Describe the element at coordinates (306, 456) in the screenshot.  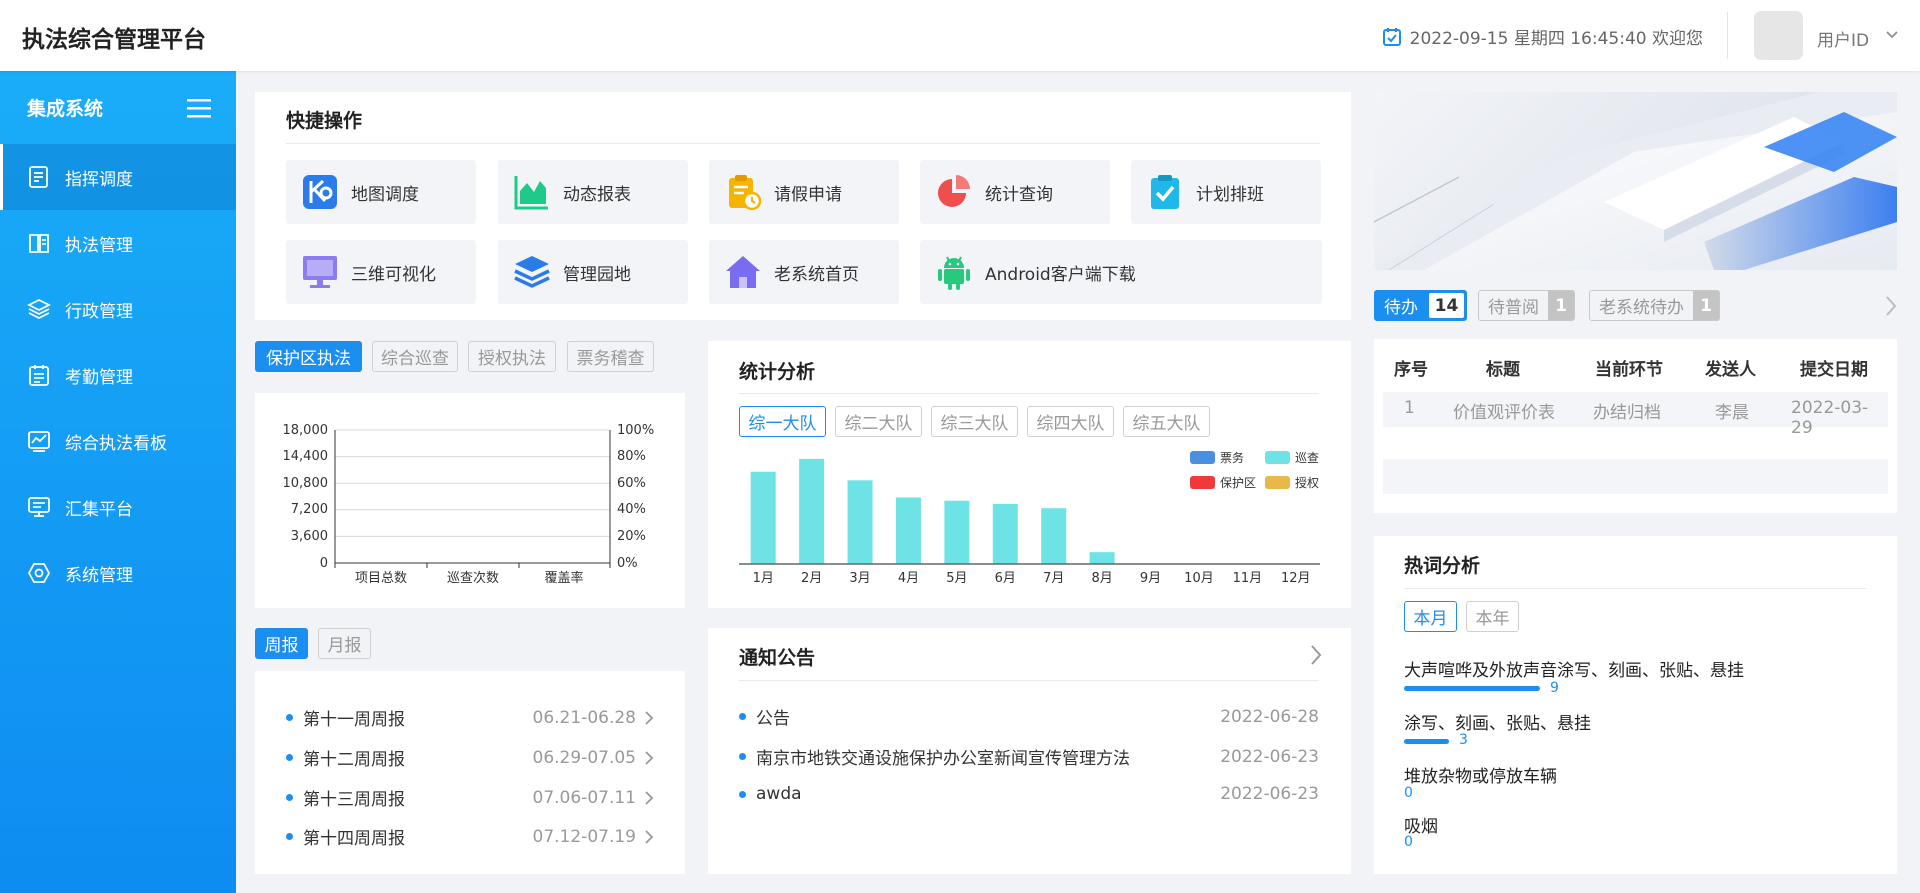
I see `left-tick: 14,400` at that location.